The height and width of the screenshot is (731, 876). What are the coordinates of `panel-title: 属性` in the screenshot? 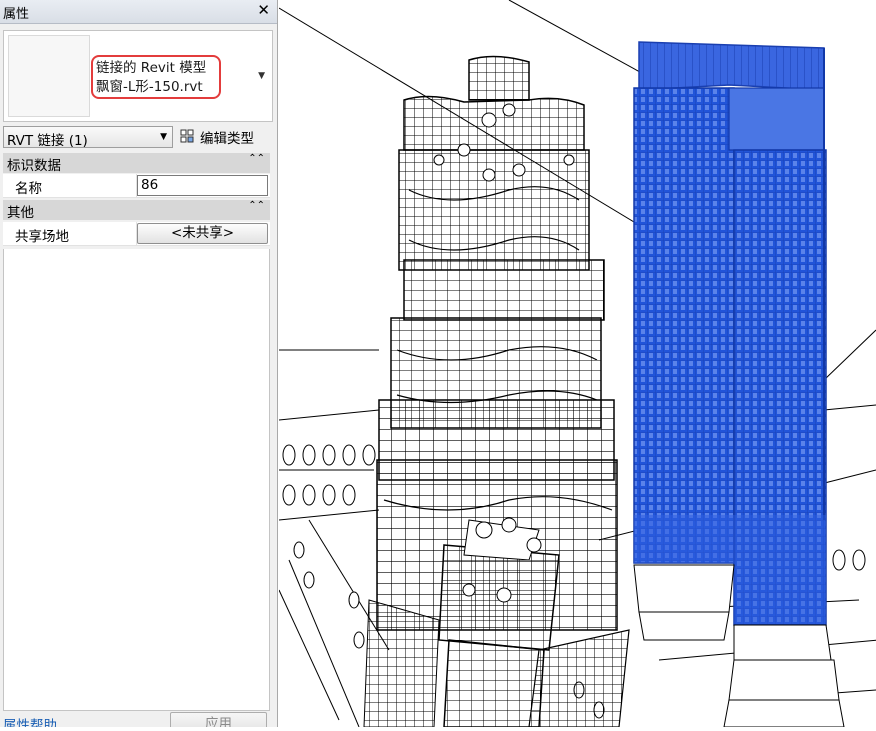 It's located at (16, 14).